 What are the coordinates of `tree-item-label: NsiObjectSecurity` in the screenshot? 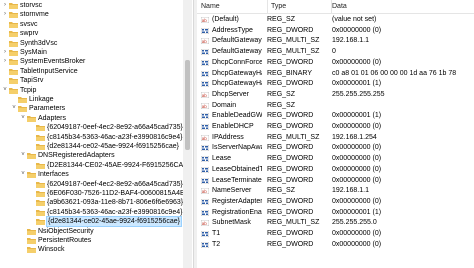 It's located at (66, 231).